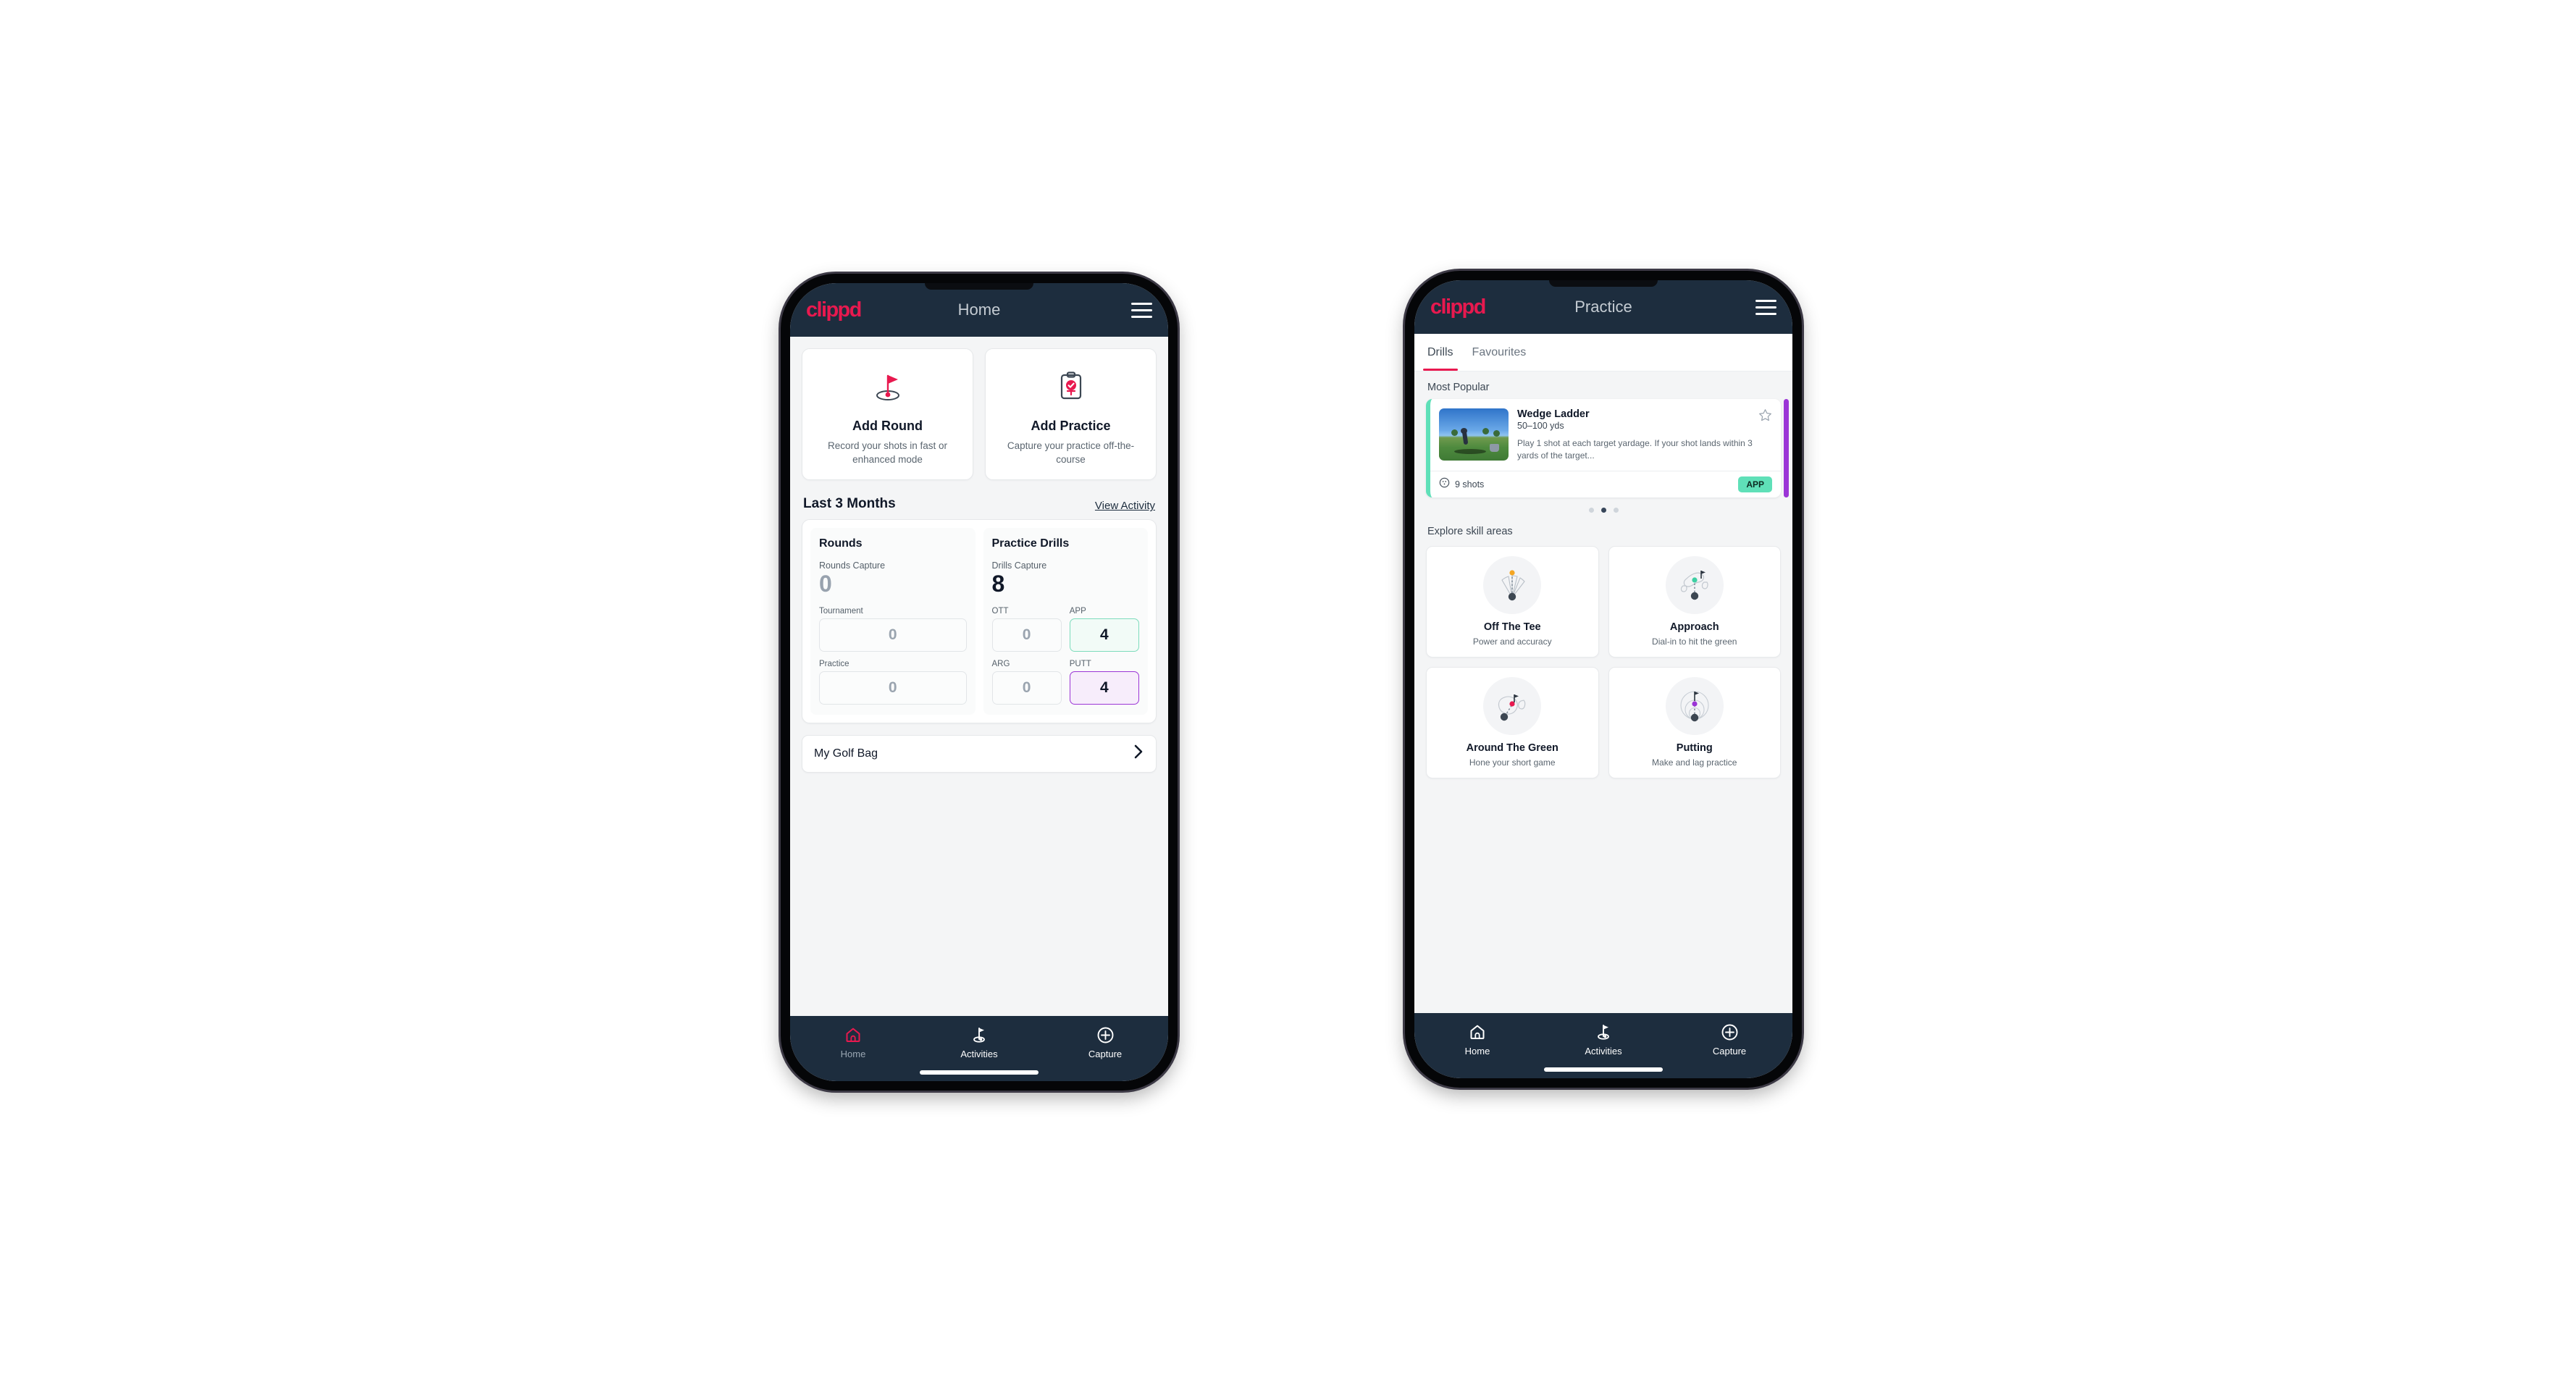 Image resolution: width=2576 pixels, height=1386 pixels. What do you see at coordinates (1470, 484) in the screenshot?
I see `drill-shots: 9 shots` at bounding box center [1470, 484].